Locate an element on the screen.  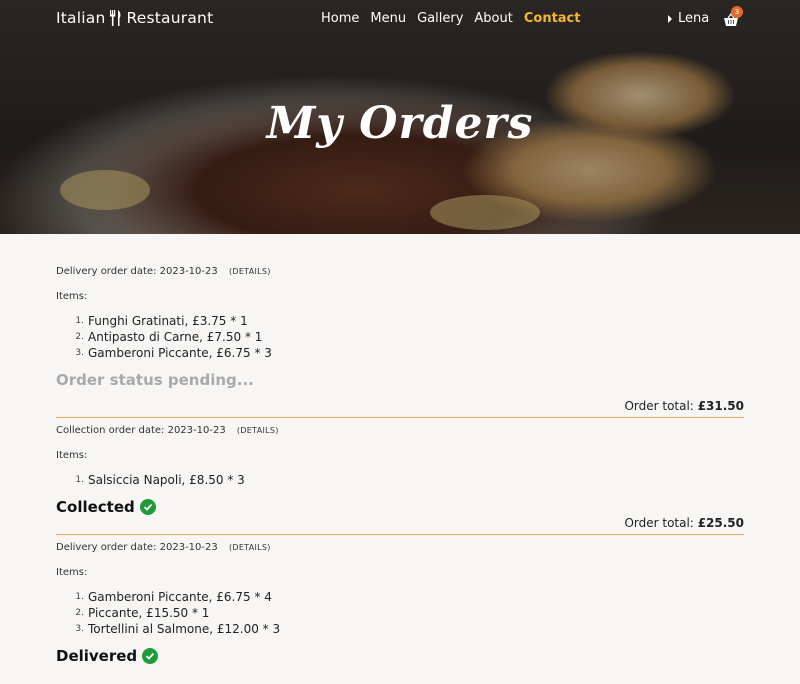
brand-text-left: Italian is located at coordinates (81, 18).